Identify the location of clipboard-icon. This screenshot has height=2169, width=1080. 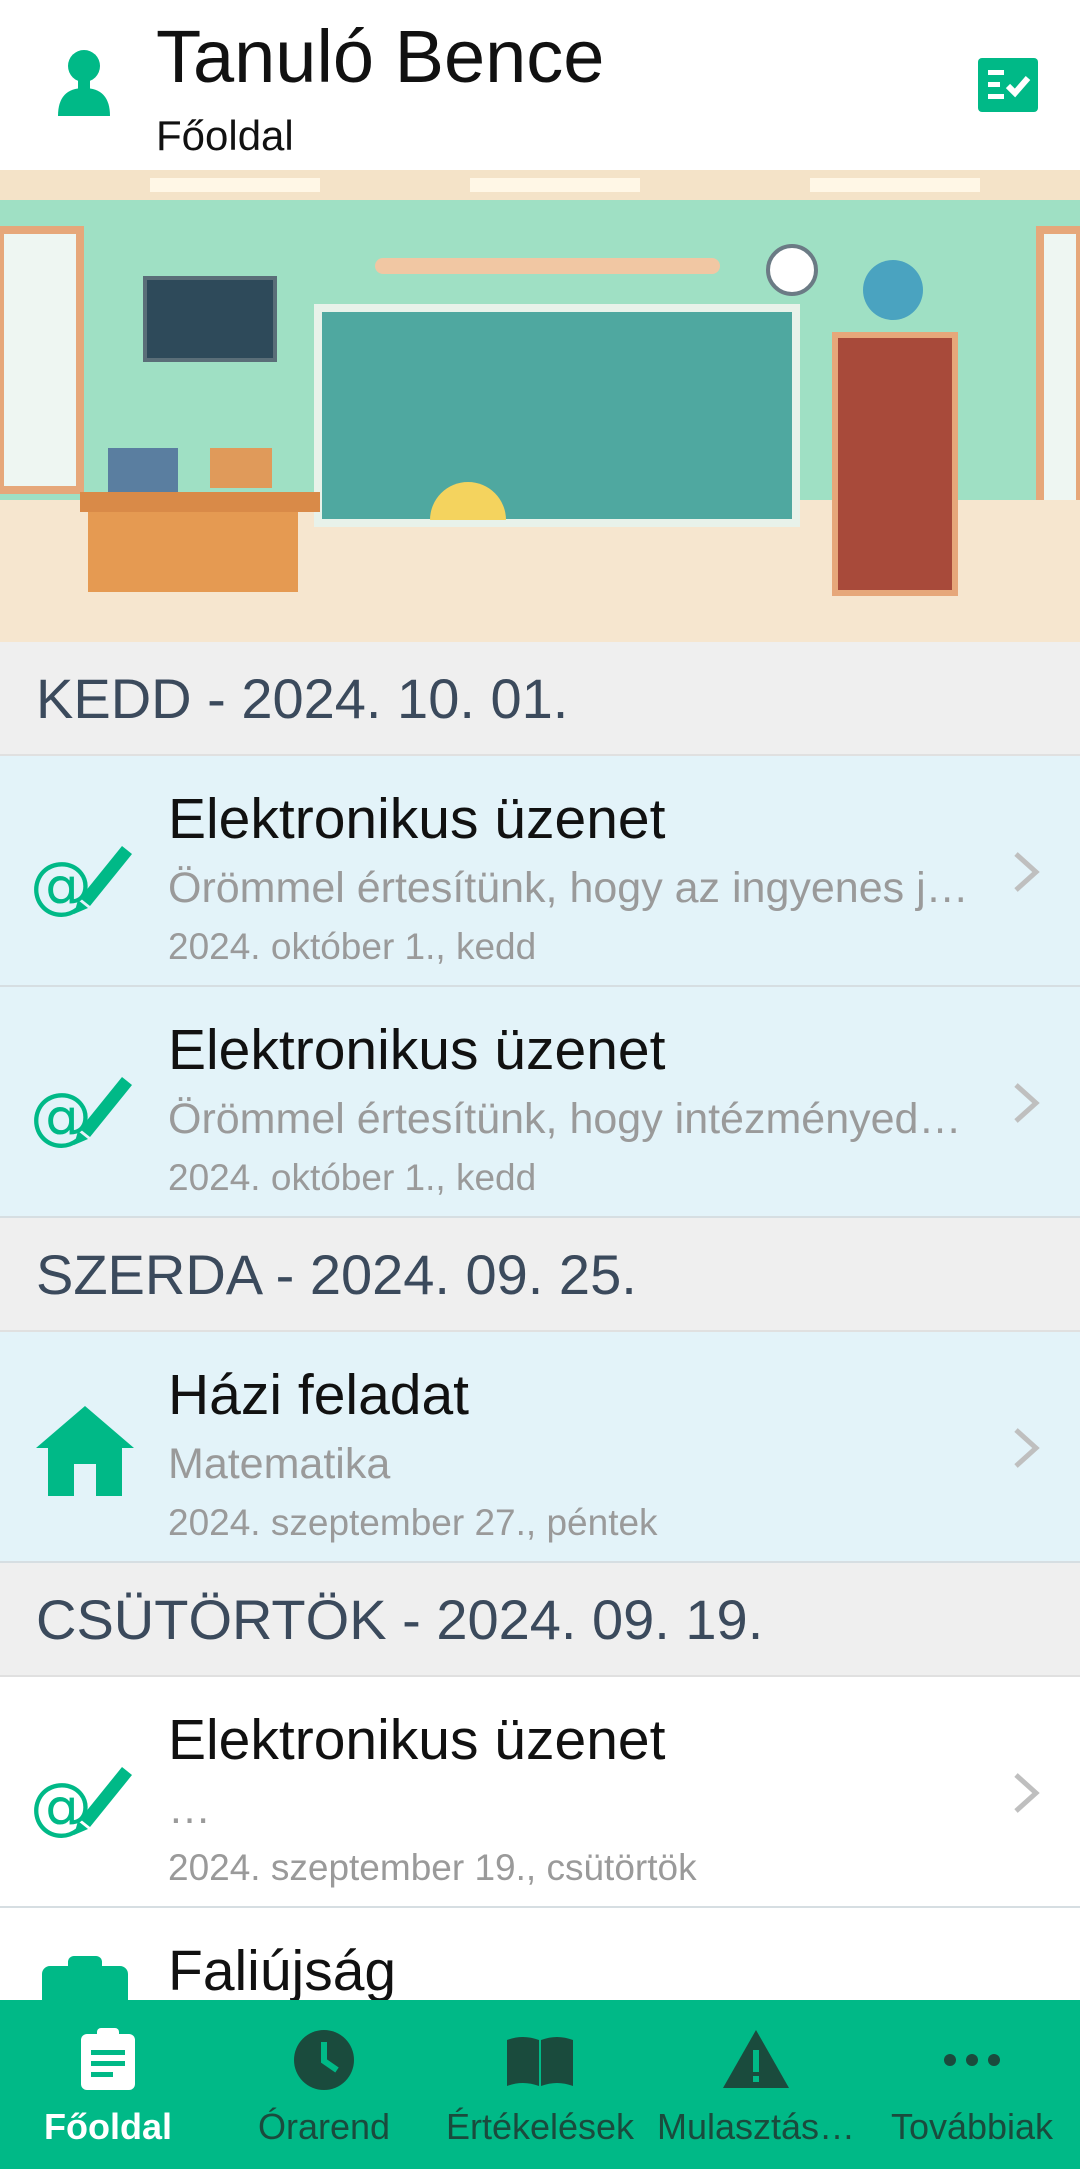
(108, 2059).